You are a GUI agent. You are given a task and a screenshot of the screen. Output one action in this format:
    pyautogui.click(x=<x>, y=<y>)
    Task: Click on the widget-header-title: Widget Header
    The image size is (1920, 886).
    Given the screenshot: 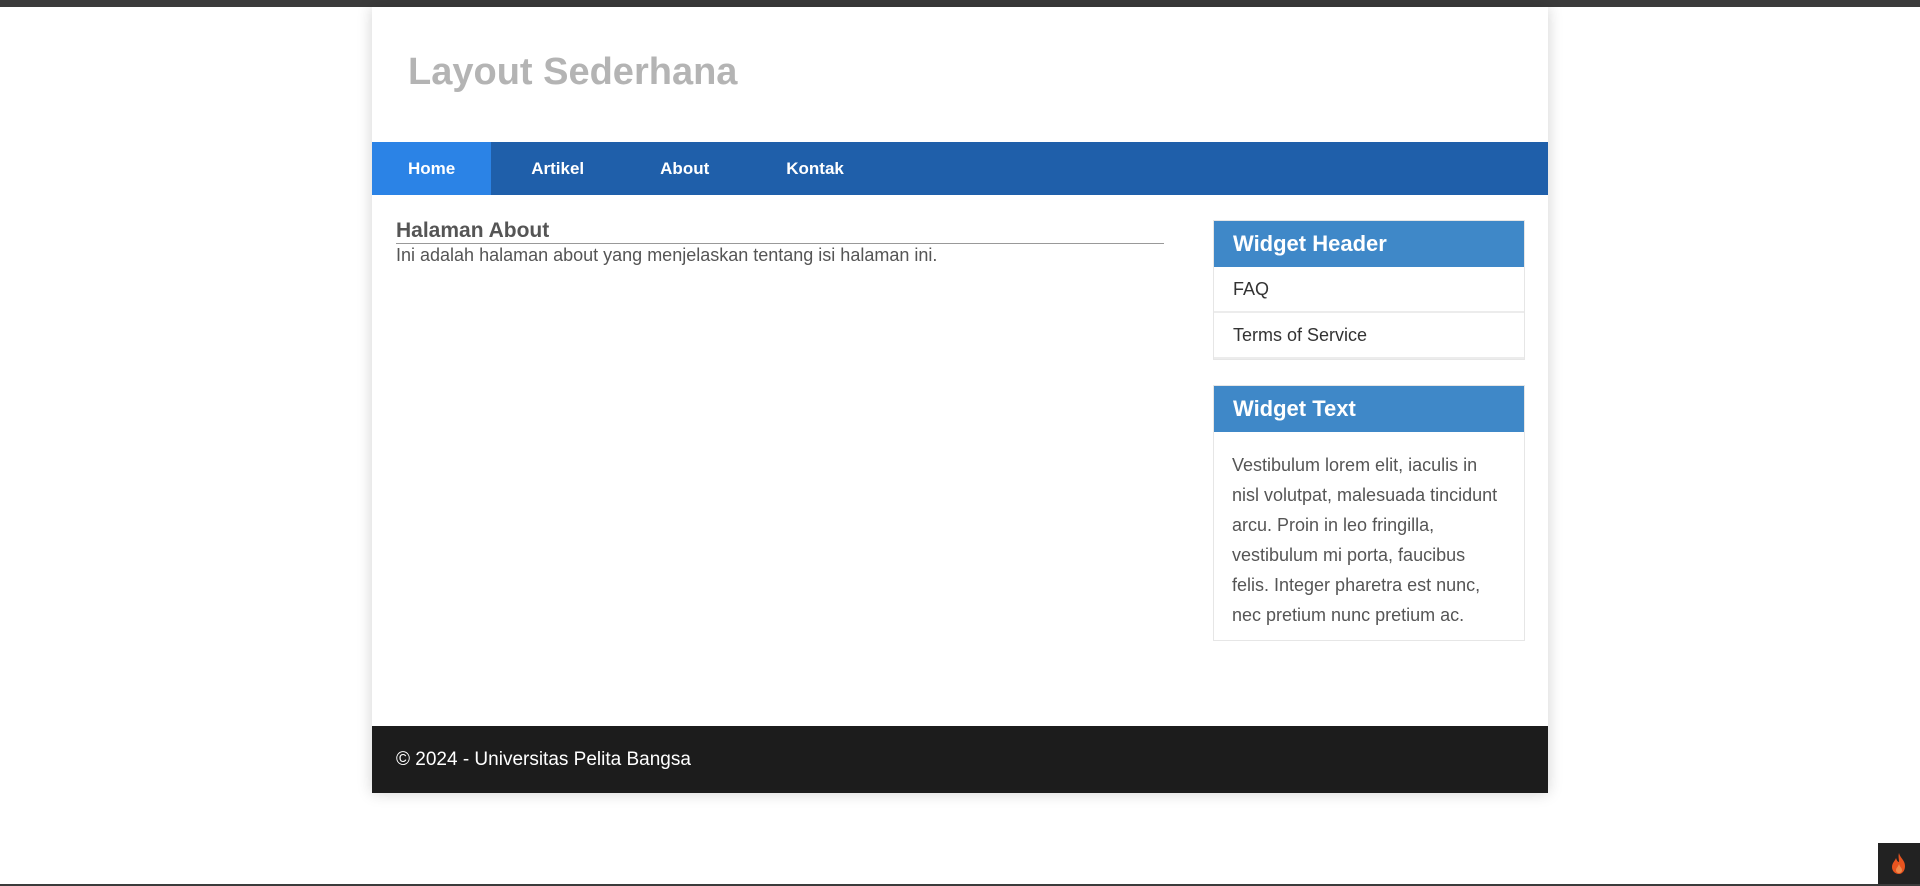 What is the action you would take?
    pyautogui.click(x=1369, y=244)
    